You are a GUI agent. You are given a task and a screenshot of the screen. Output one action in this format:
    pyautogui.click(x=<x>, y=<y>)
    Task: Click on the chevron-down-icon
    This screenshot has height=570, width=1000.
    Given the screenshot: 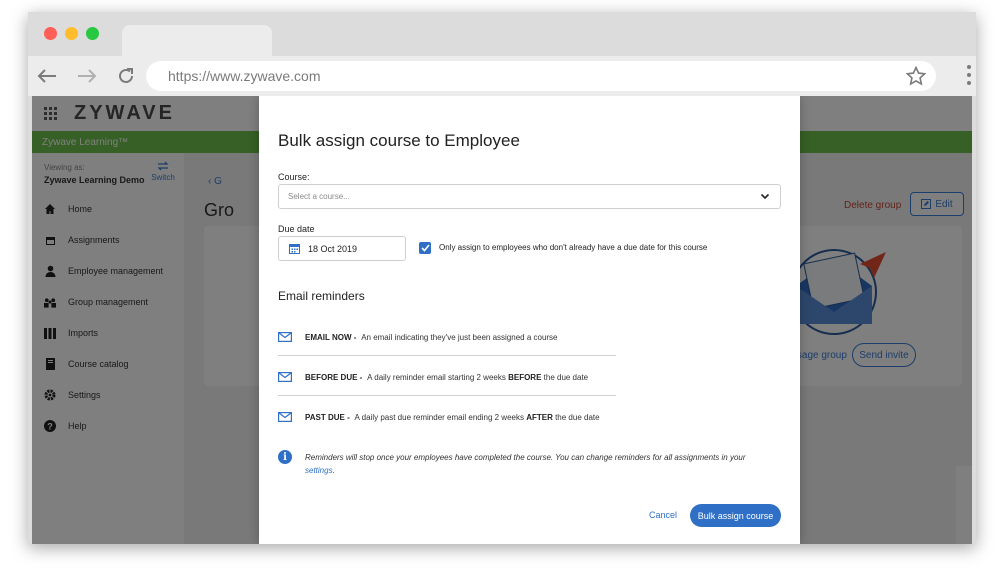 What is the action you would take?
    pyautogui.click(x=765, y=196)
    